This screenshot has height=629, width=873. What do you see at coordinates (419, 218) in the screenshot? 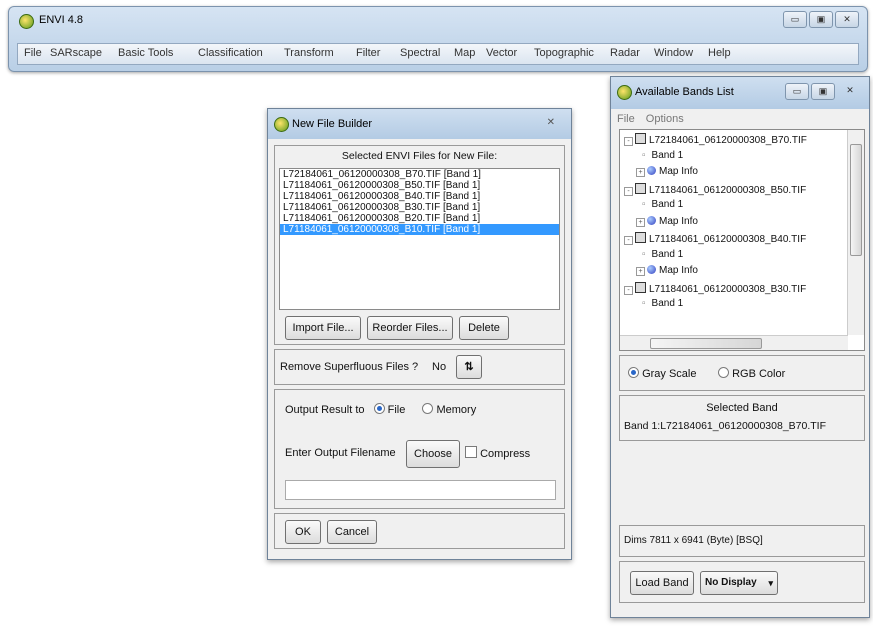
I see `file-list-item: L71184061_06120000308_B20.TIF [Band 1]` at bounding box center [419, 218].